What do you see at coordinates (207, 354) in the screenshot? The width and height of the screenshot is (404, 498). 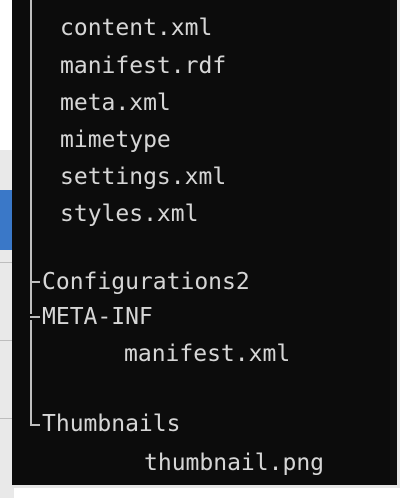 I see `file-manifest-xml: manifest.xml` at bounding box center [207, 354].